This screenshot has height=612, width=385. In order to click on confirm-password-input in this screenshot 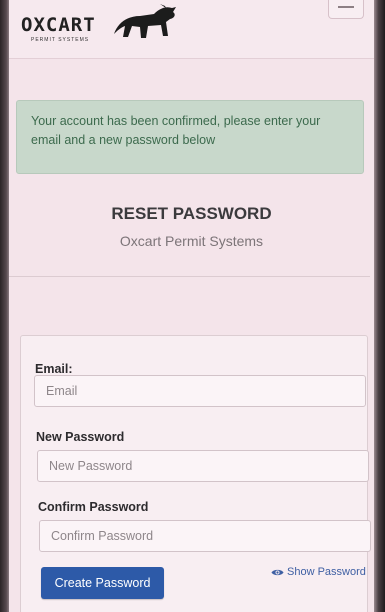, I will do `click(205, 536)`.